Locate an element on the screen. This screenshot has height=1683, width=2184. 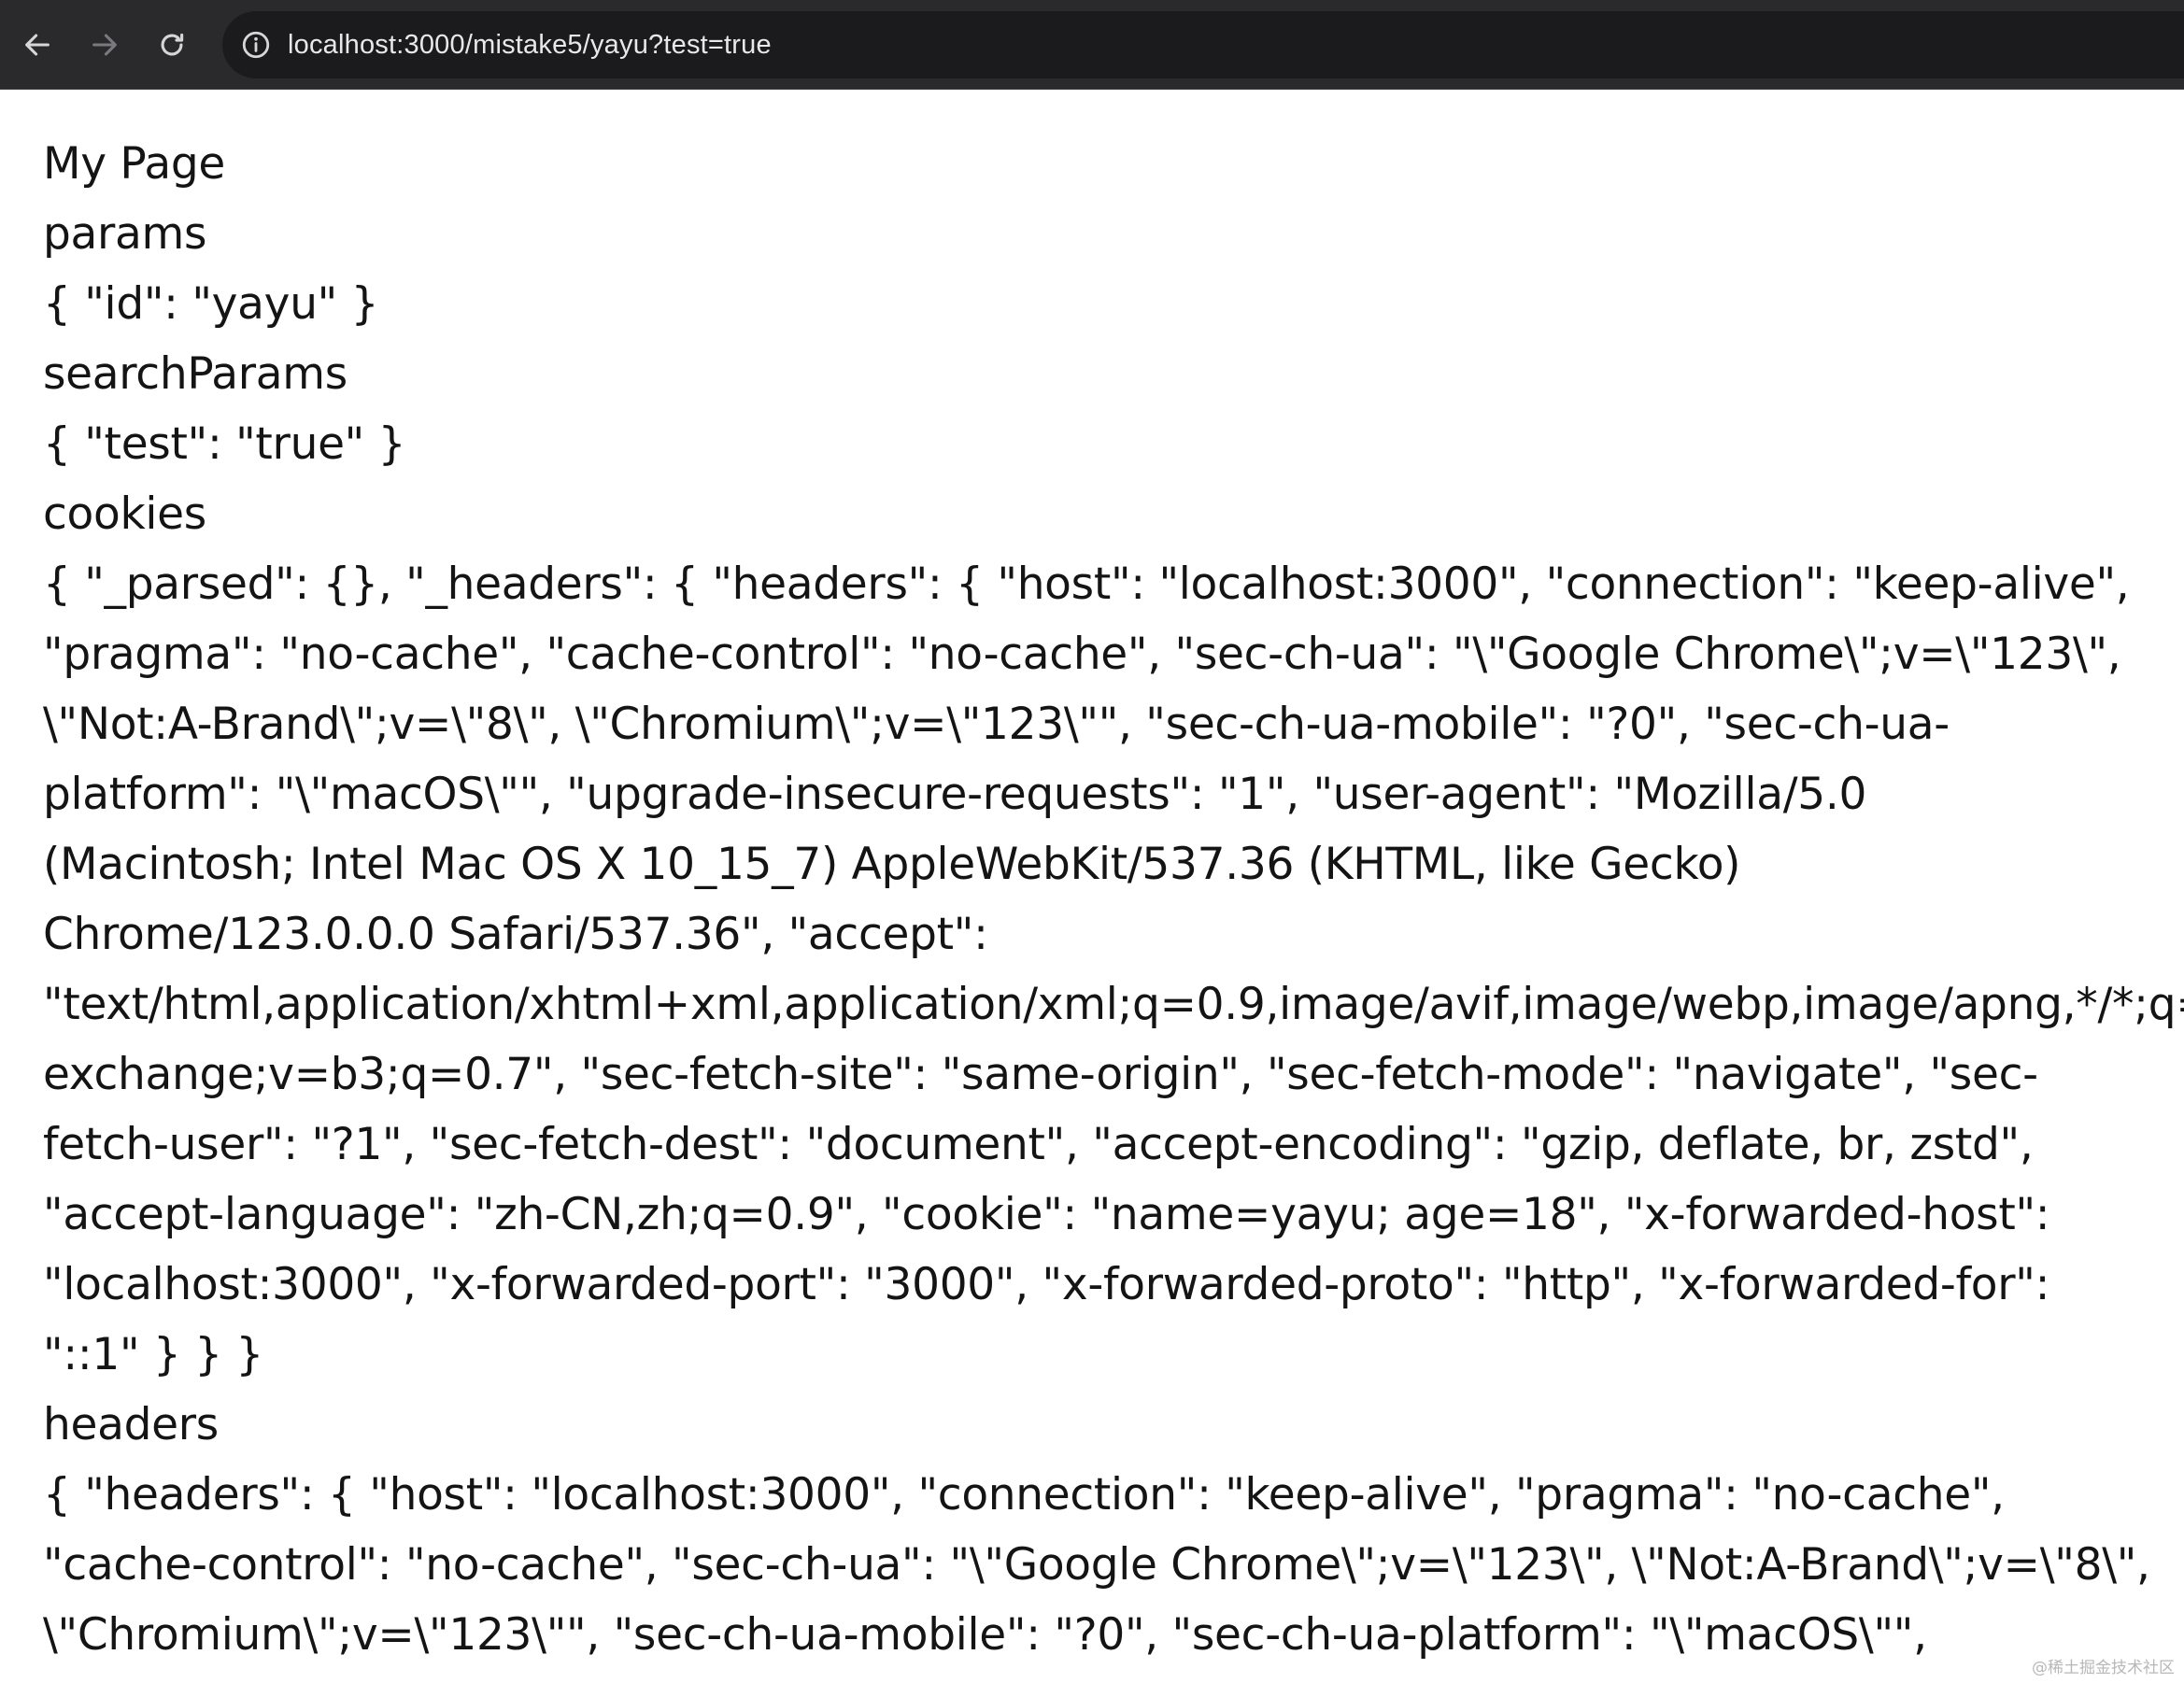
address-bar: localhost:3000/mistake5/yayu?test=true is located at coordinates (1203, 44).